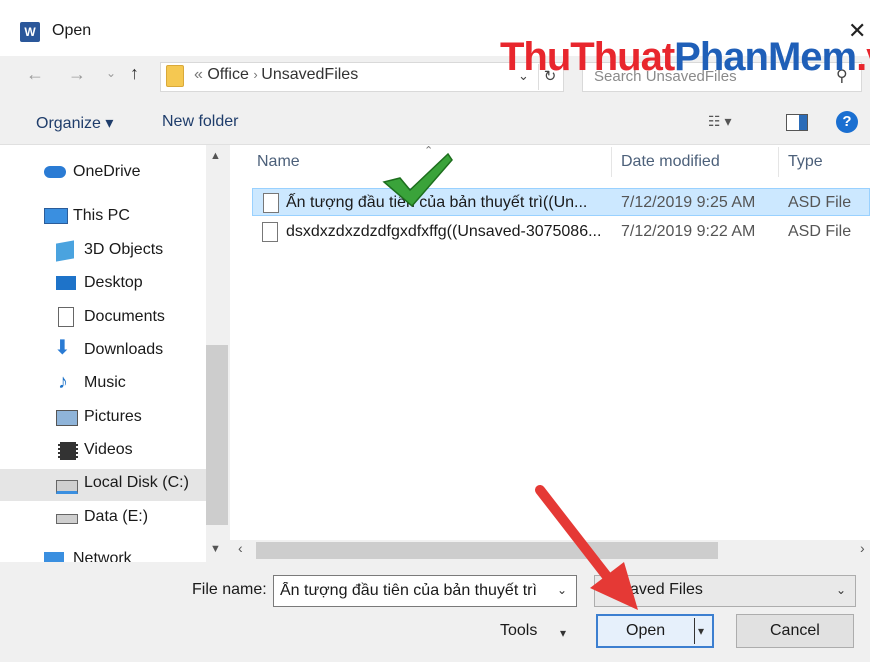  Describe the element at coordinates (646, 630) in the screenshot. I see `open-button-label: Open` at that location.